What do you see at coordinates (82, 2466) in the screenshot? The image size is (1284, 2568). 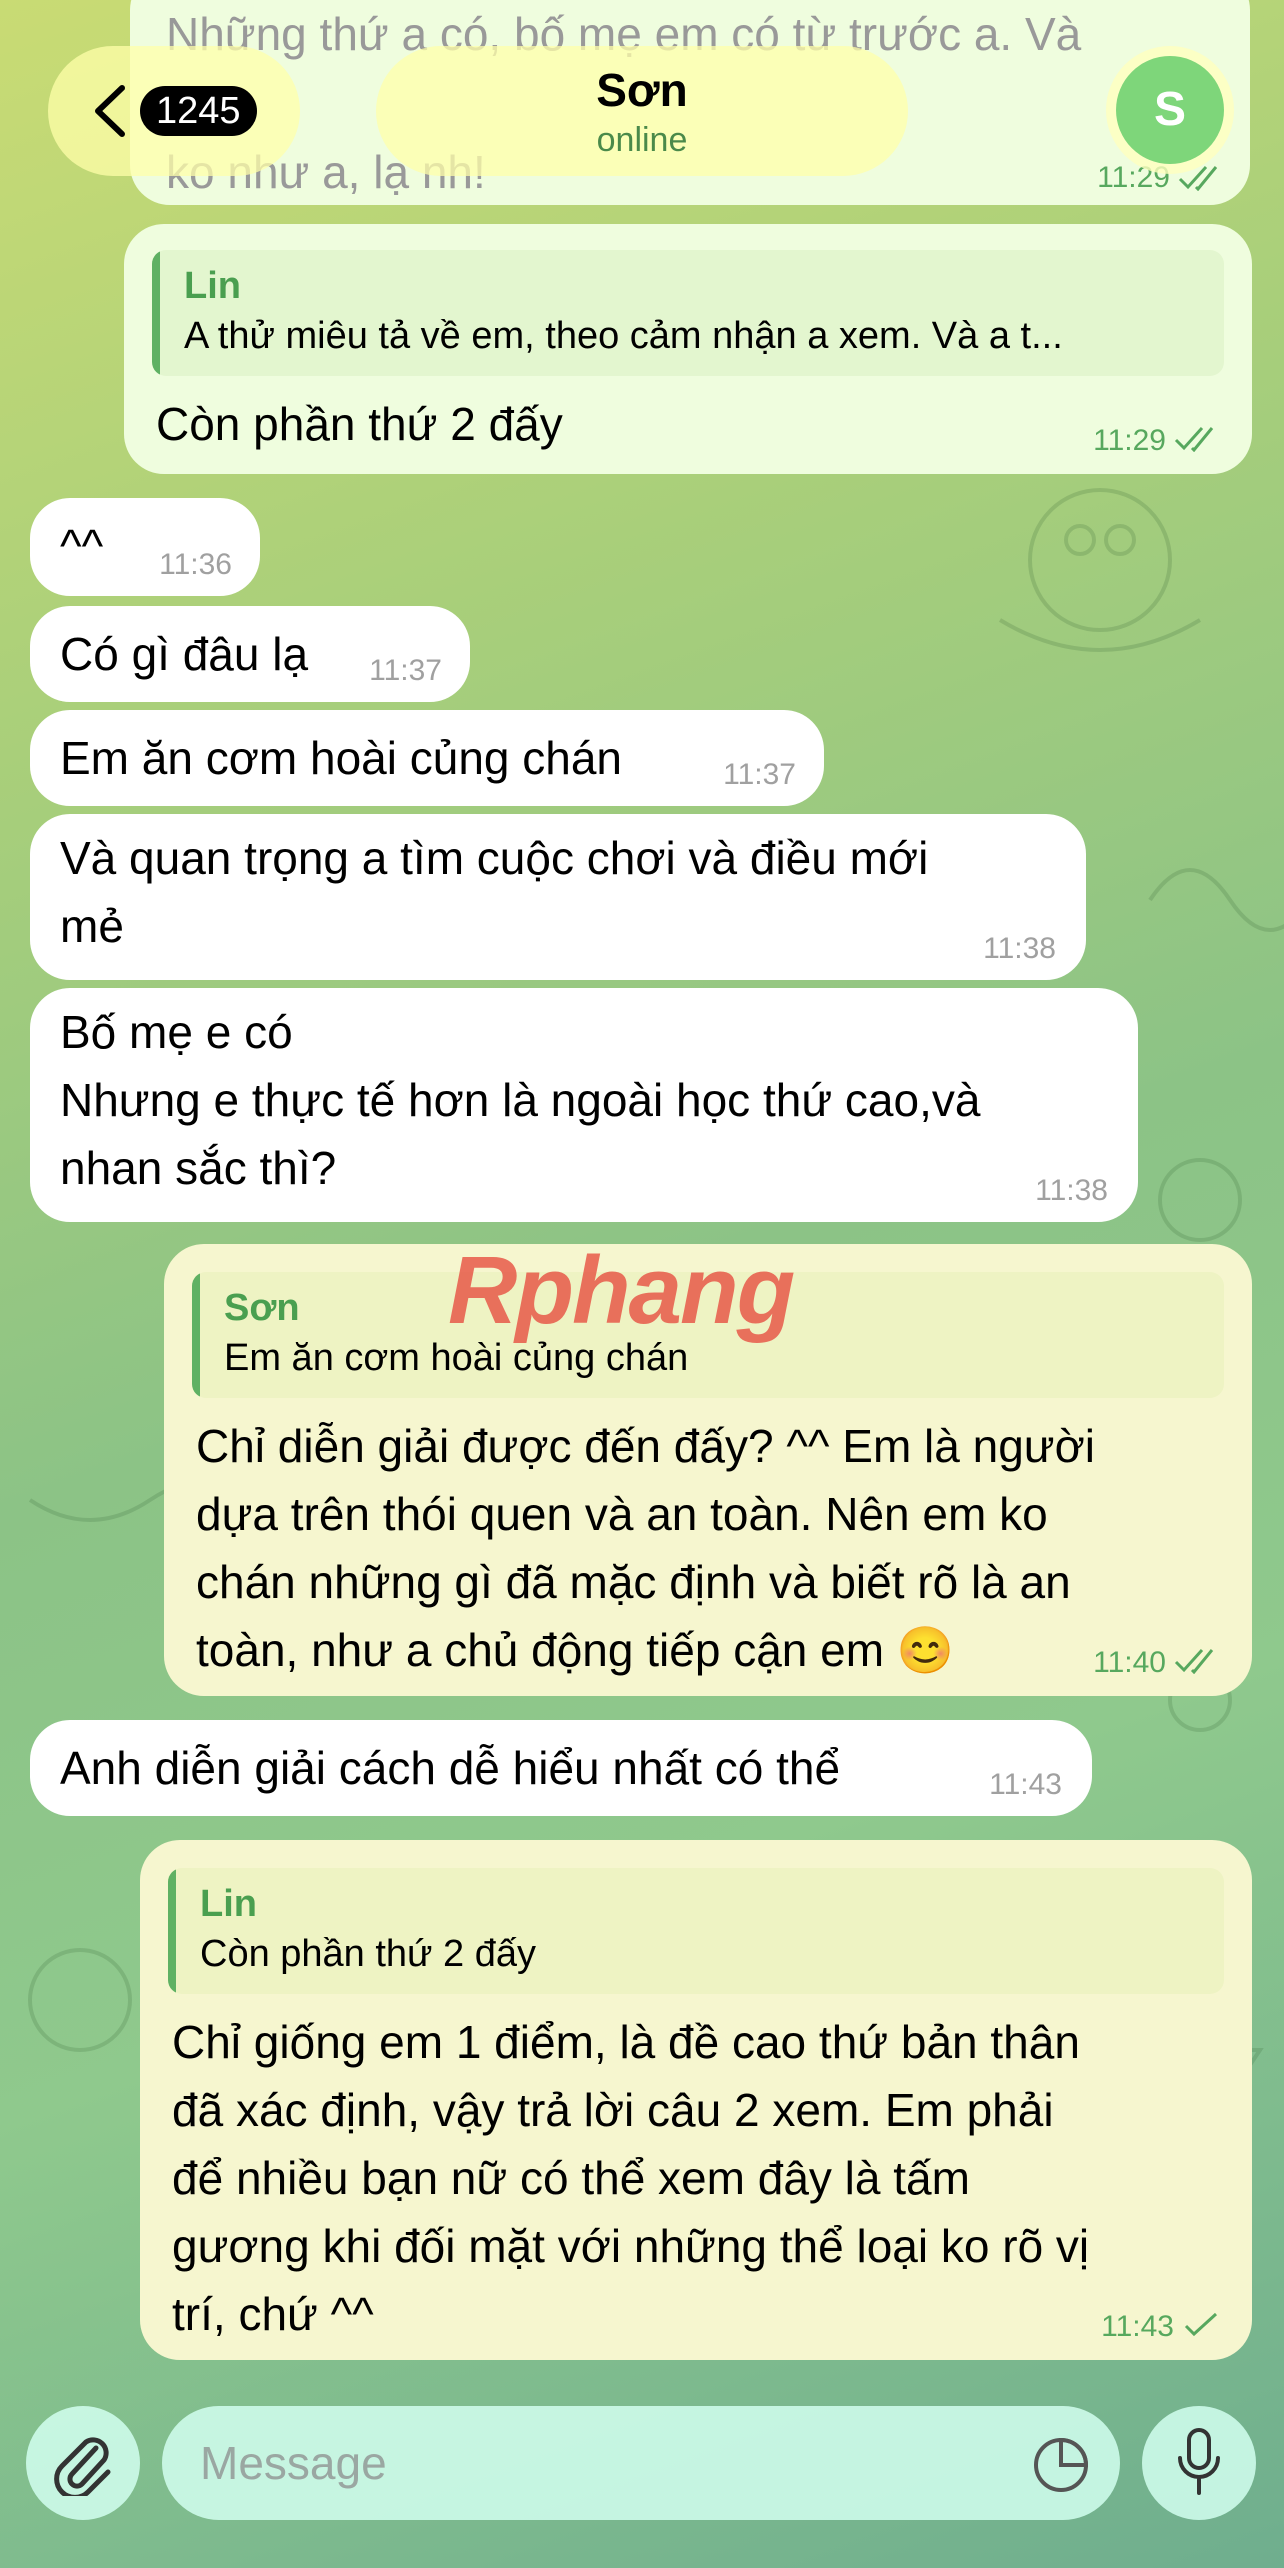 I see `paperclip-icon` at bounding box center [82, 2466].